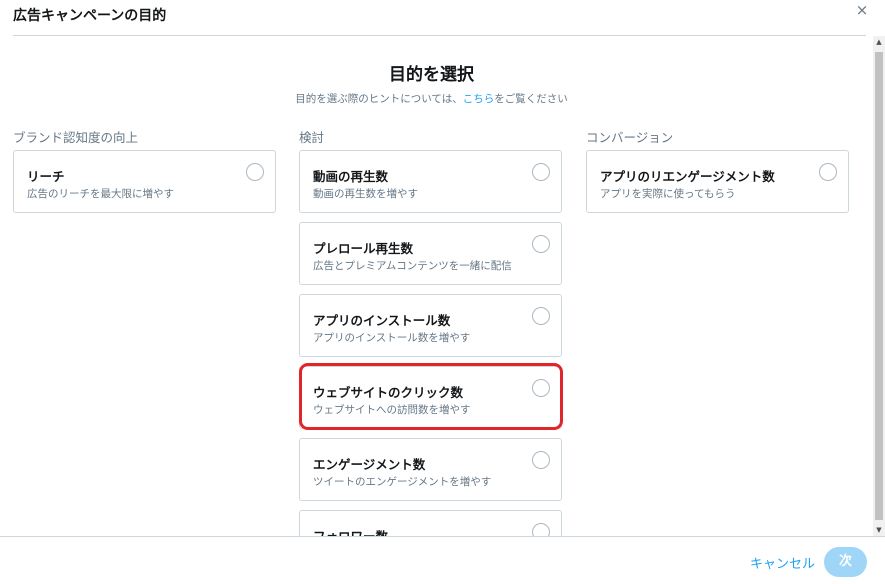  Describe the element at coordinates (388, 392) in the screenshot. I see `card-title: ウェブサイトのクリック数` at that location.